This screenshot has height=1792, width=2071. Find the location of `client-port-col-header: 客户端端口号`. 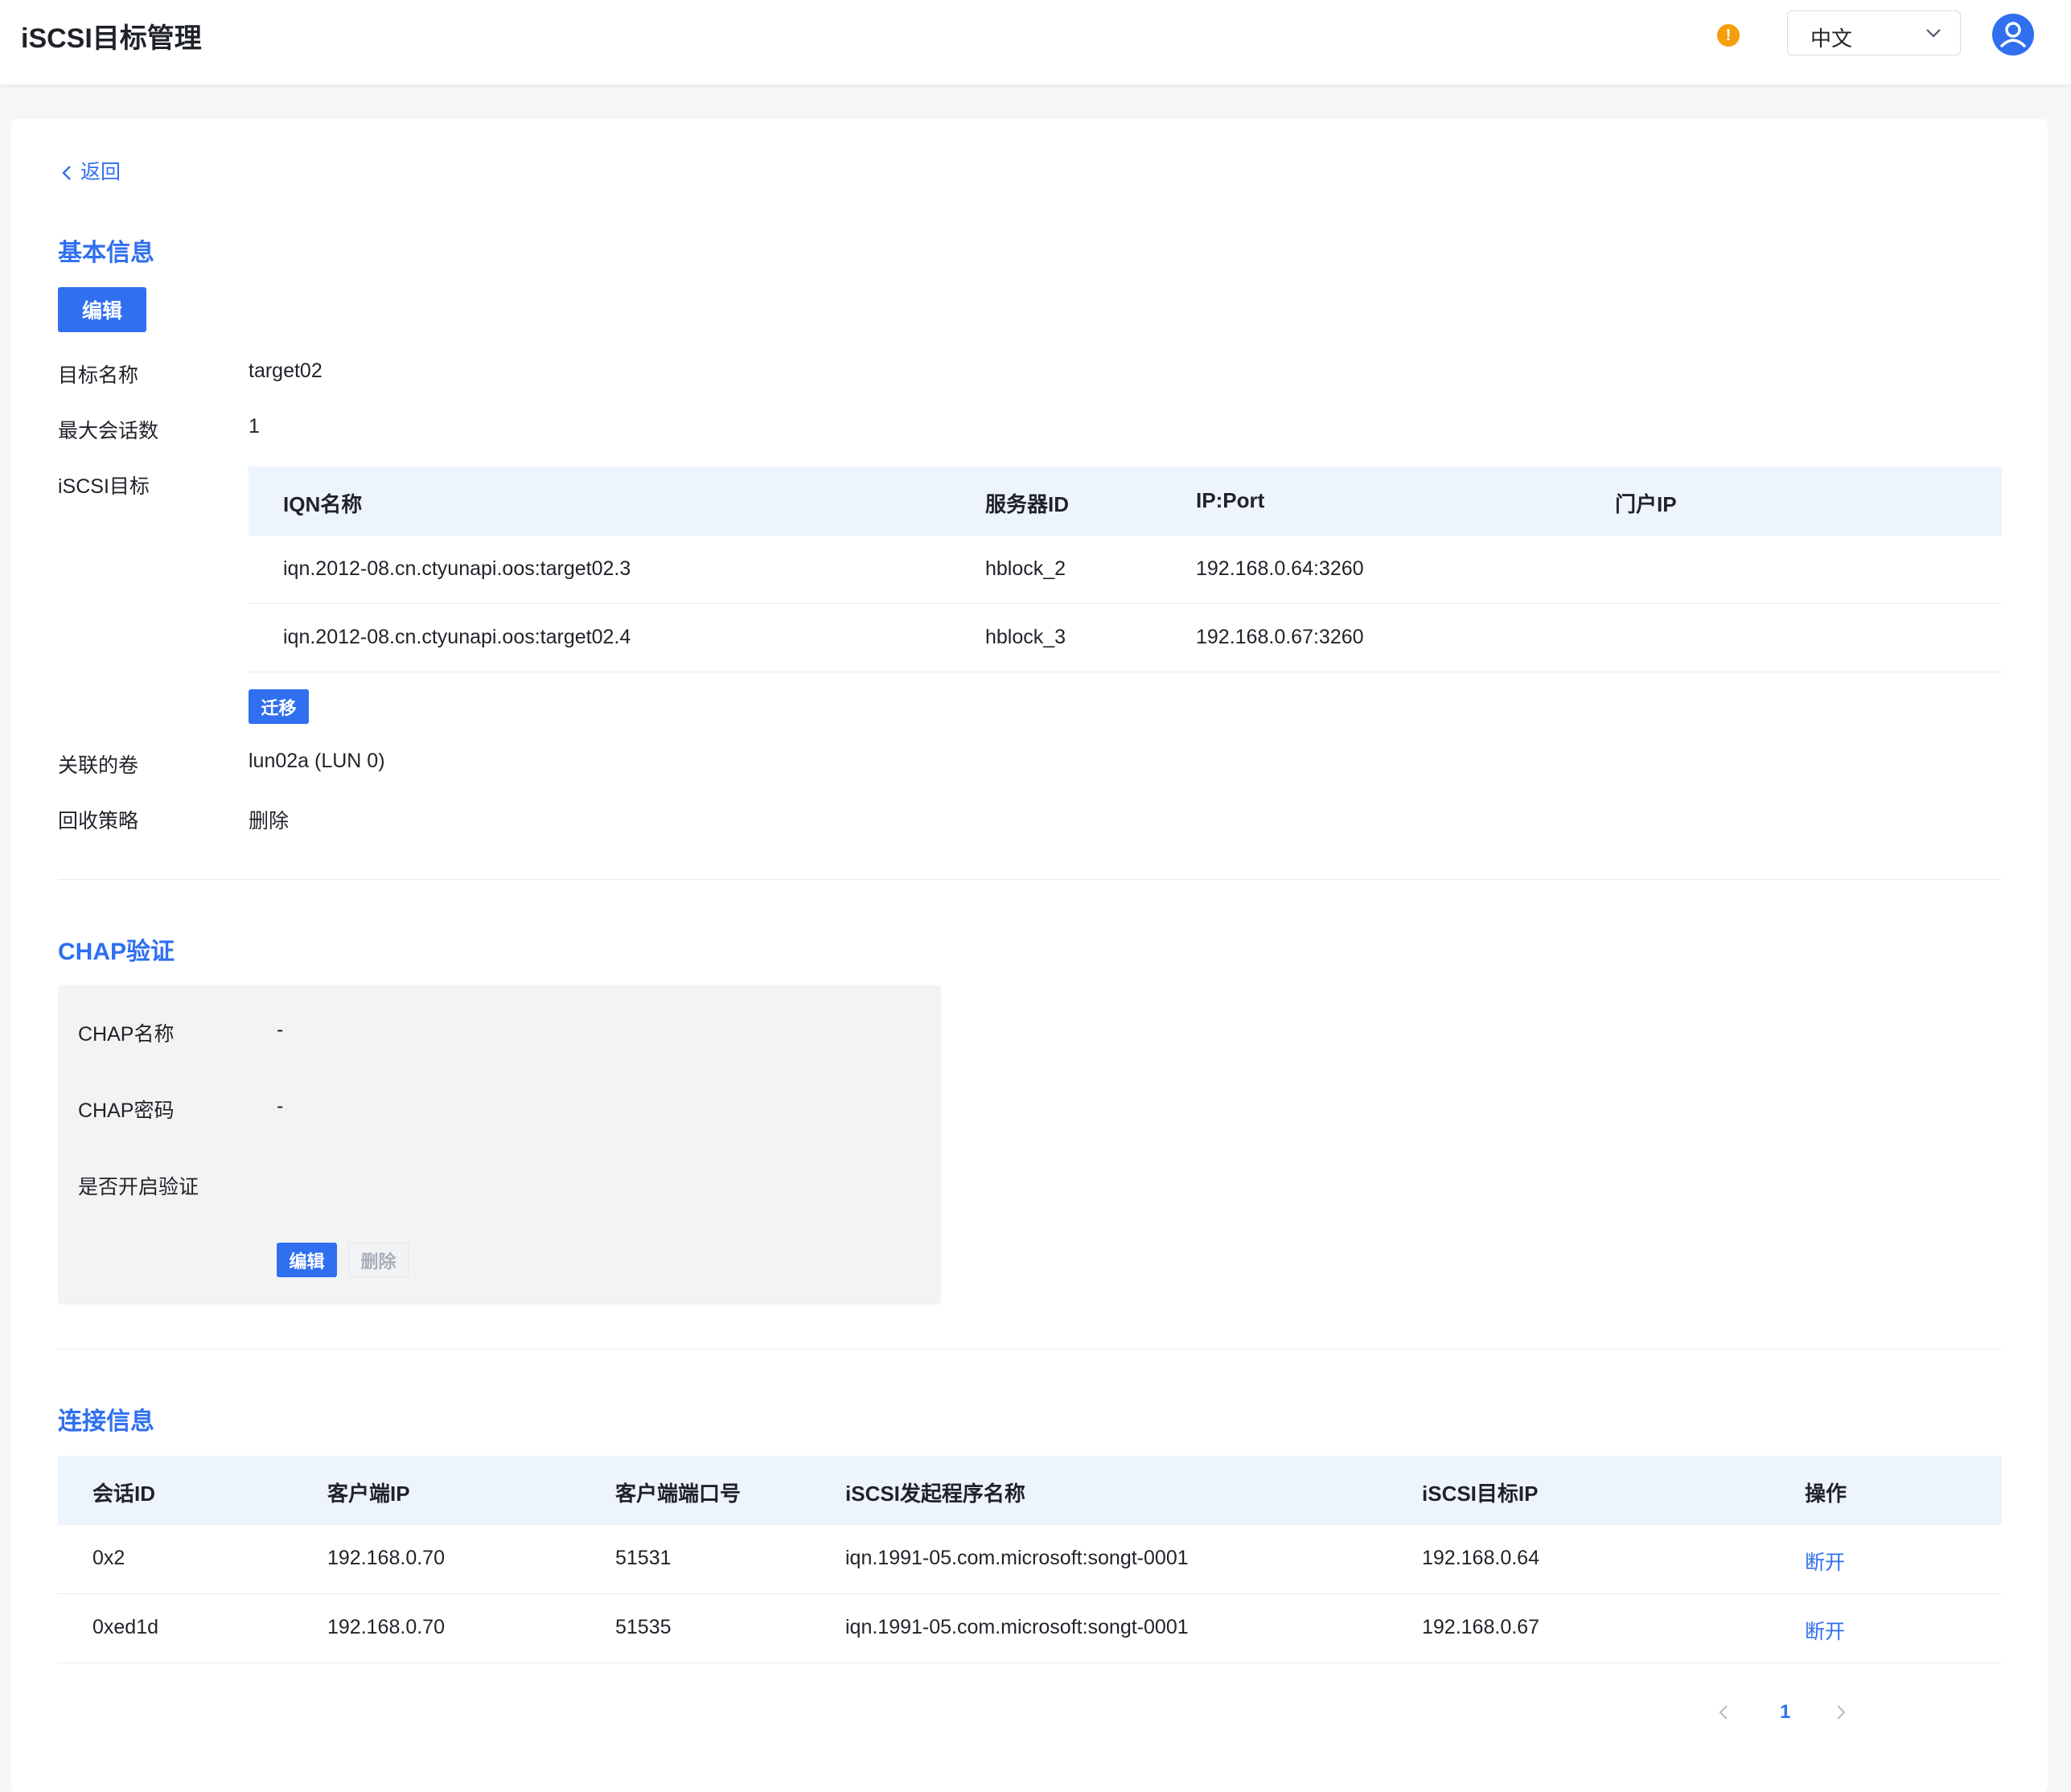

client-port-col-header: 客户端端口号 is located at coordinates (679, 1494).